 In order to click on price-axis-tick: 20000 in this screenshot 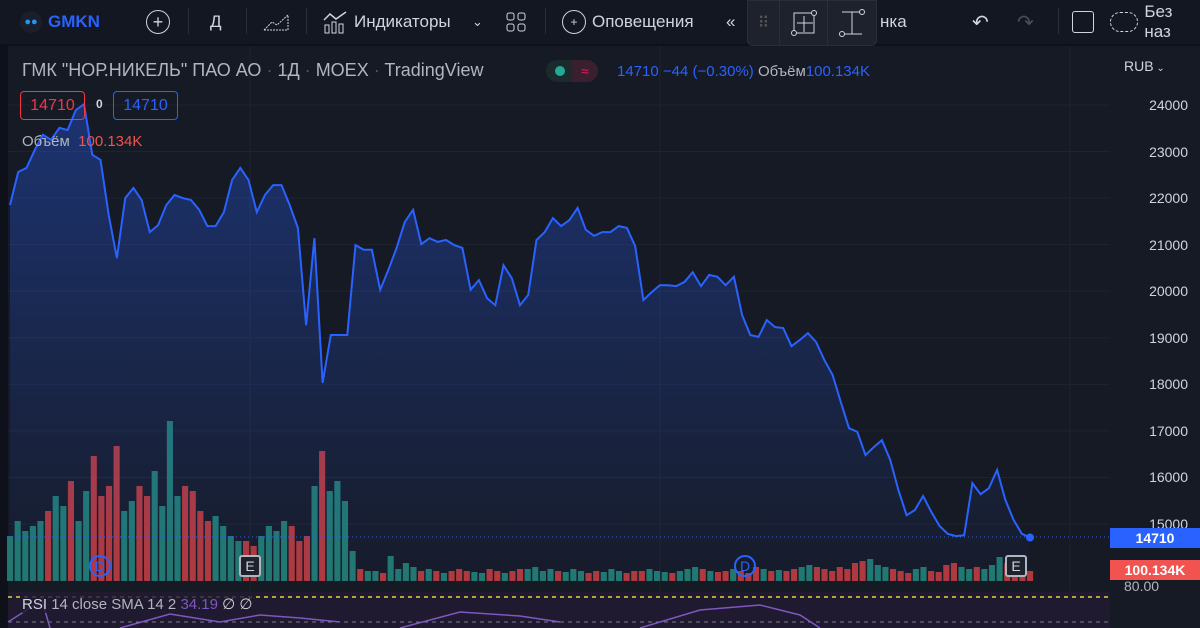, I will do `click(1168, 291)`.